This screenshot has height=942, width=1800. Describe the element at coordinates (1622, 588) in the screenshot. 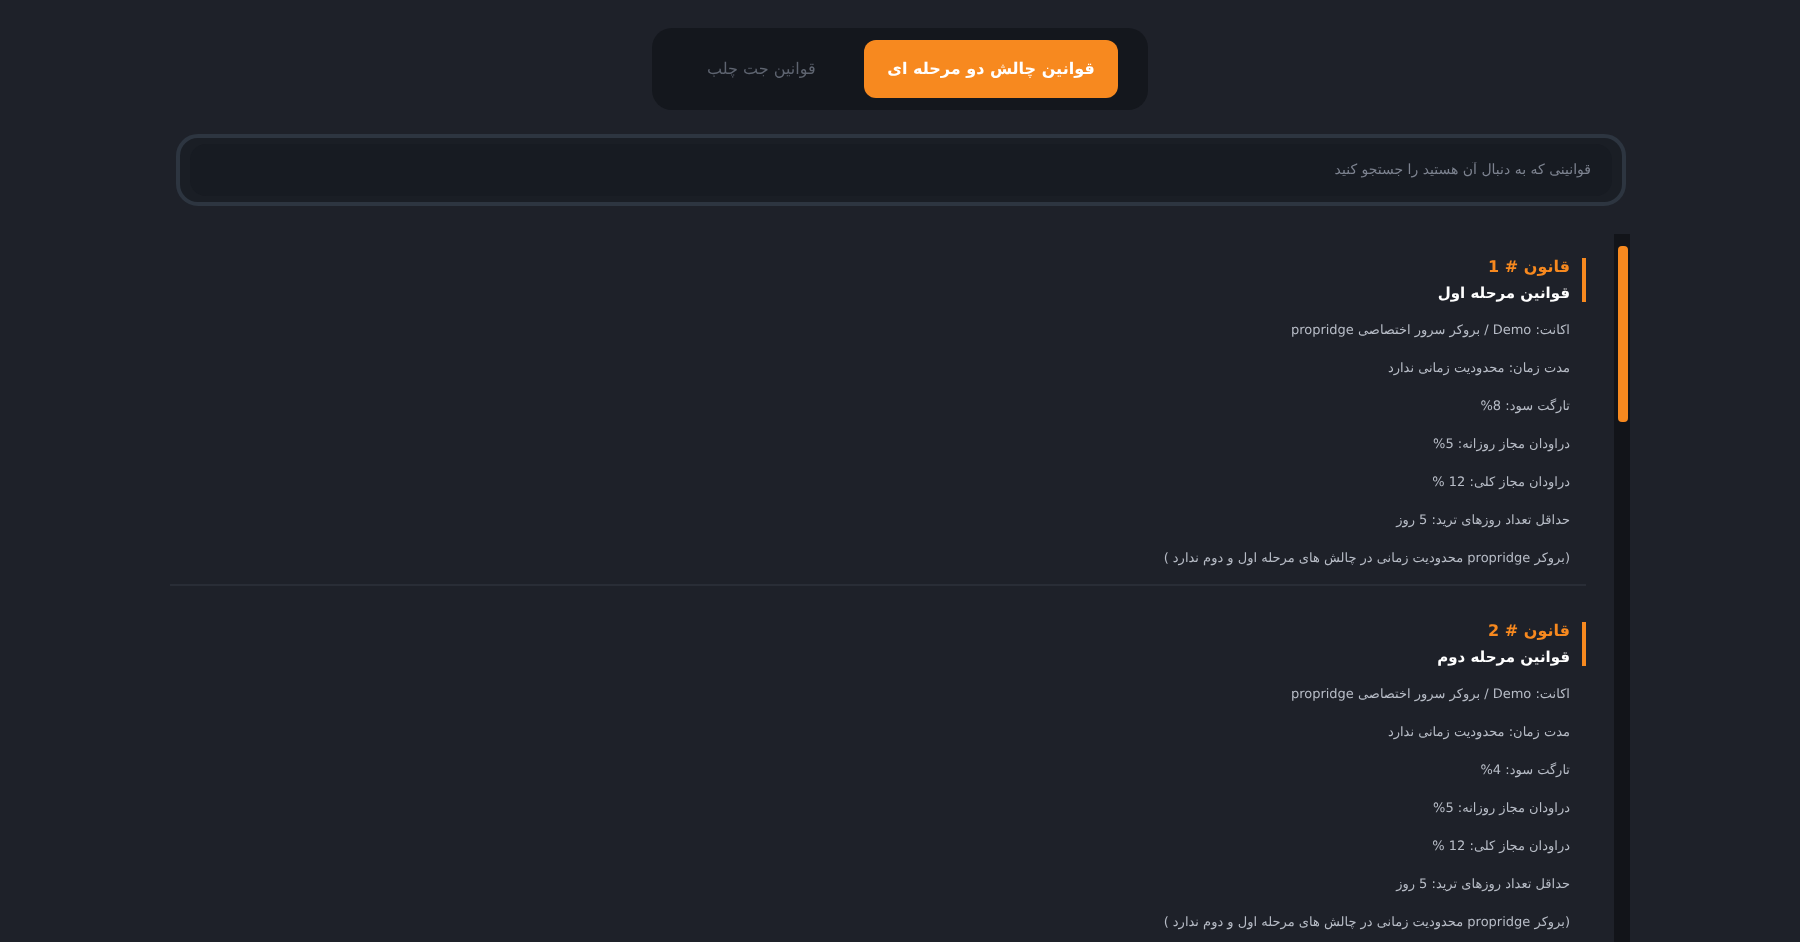

I see `scrollbar` at that location.